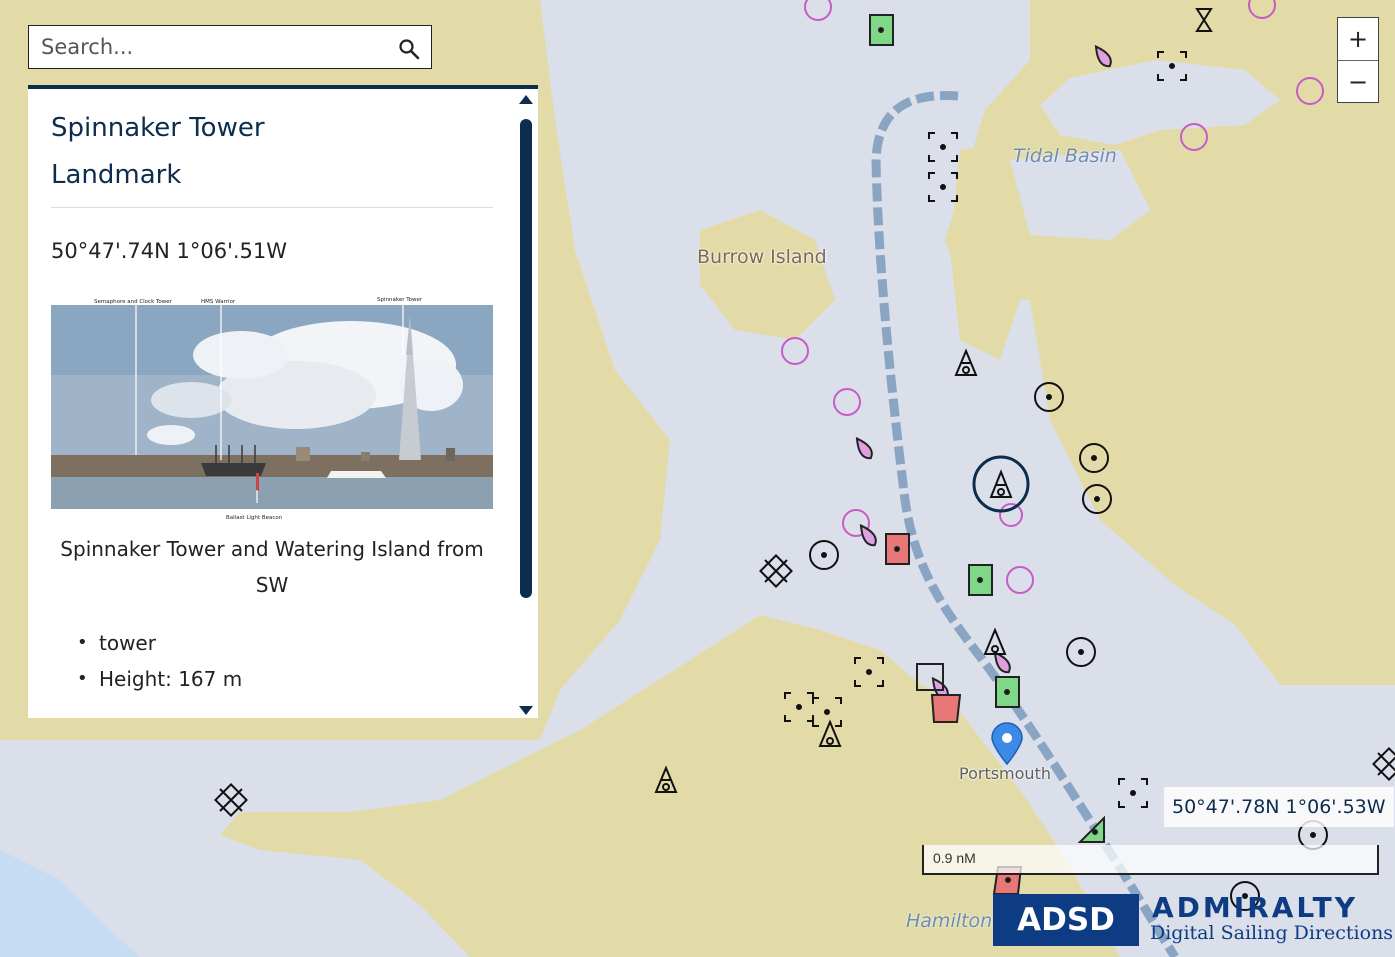 The height and width of the screenshot is (957, 1395). I want to click on feature-title: Spinnaker Tower, so click(158, 128).